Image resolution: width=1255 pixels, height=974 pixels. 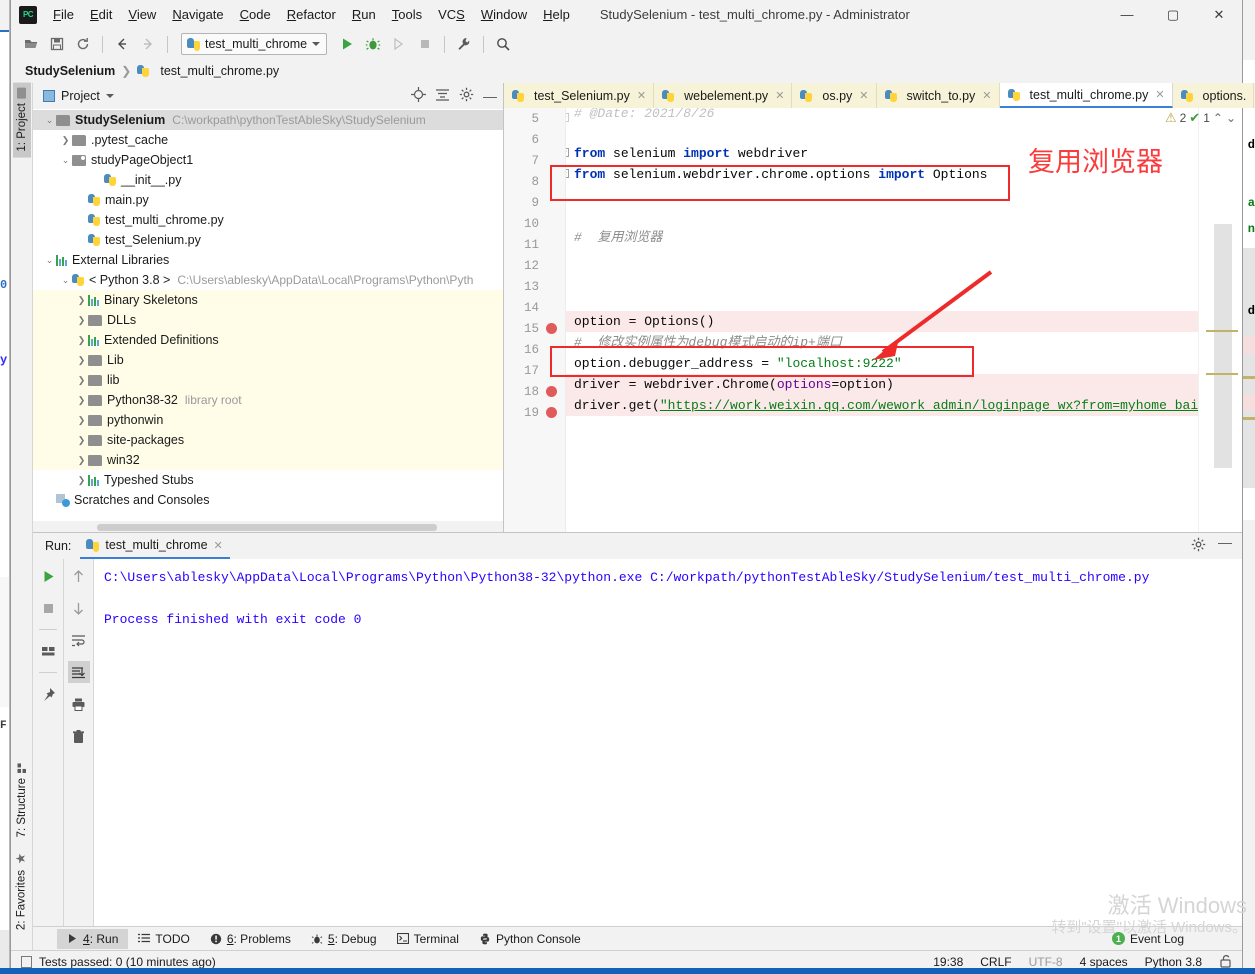 I want to click on gutter-line-number: 9, so click(x=534, y=202).